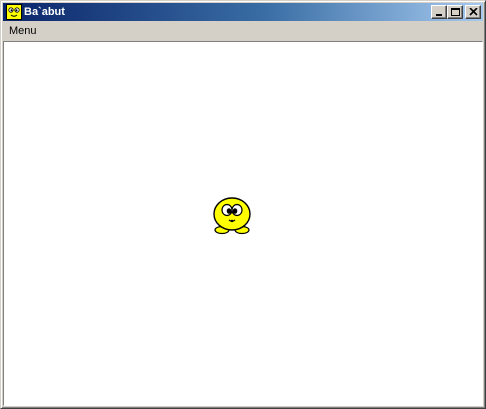  Describe the element at coordinates (232, 215) in the screenshot. I see `yellow-creature` at that location.